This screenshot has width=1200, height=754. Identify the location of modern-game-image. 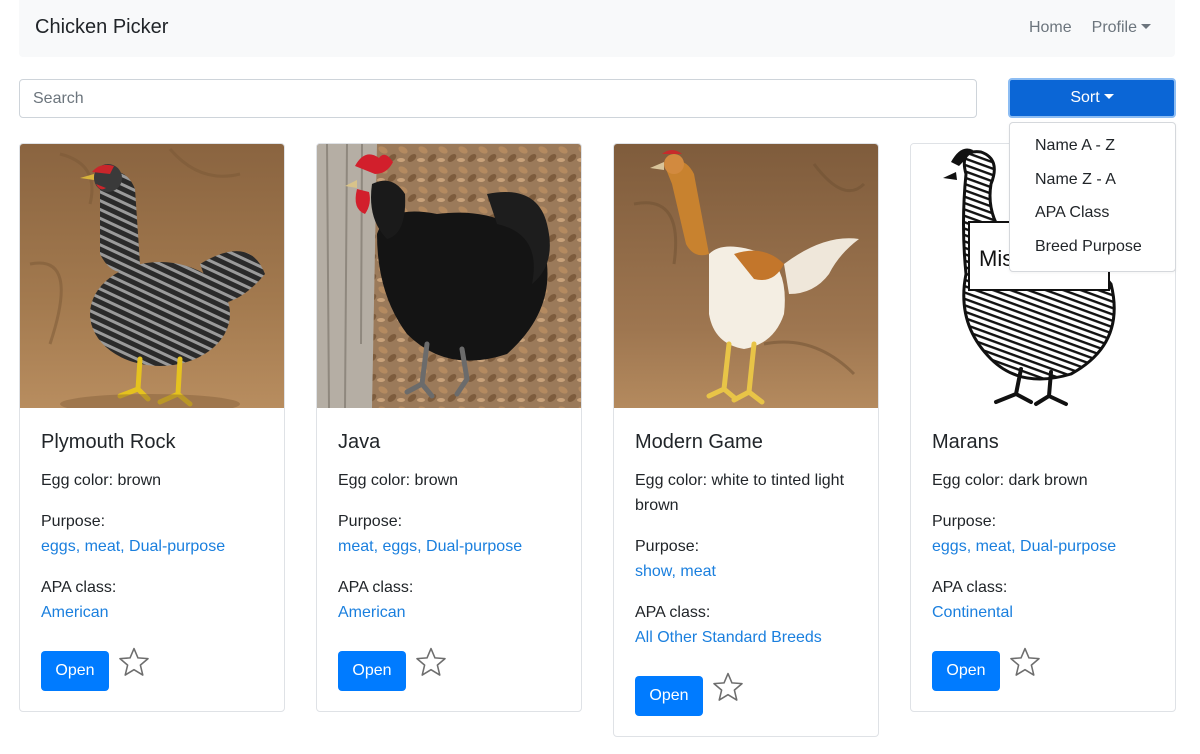
(746, 276).